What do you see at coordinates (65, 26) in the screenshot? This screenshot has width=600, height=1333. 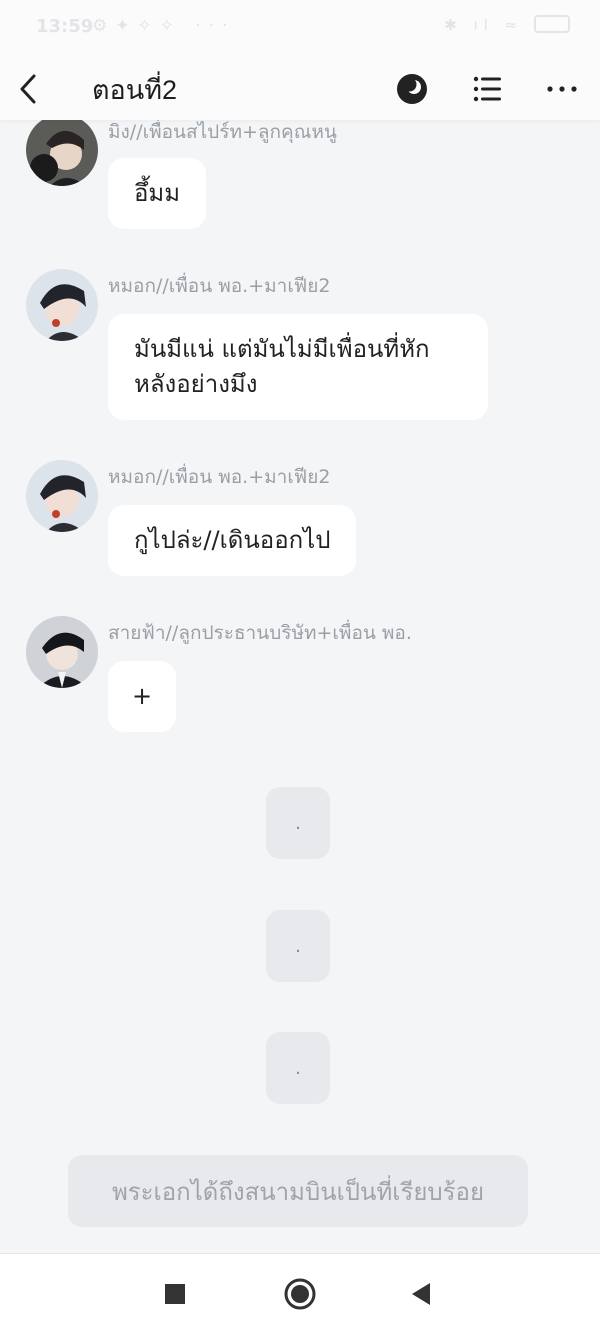 I see `status-time: 13:59` at bounding box center [65, 26].